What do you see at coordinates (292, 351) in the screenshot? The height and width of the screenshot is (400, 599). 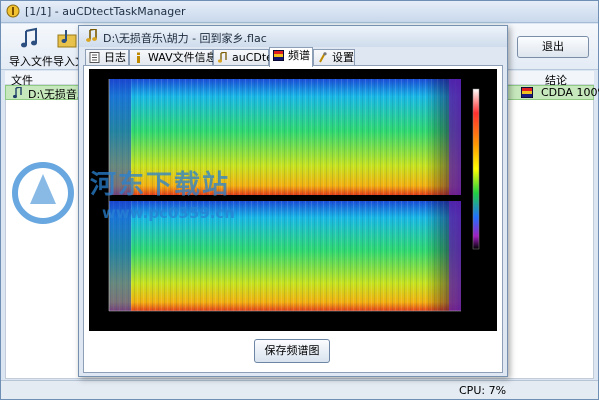 I see `save-spectrum-button: 保存频谱图` at bounding box center [292, 351].